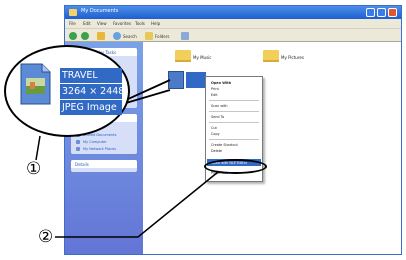  Describe the element at coordinates (91, 91) in the screenshot. I see `zoom-file-dimensions: 3264 × 2448` at that location.